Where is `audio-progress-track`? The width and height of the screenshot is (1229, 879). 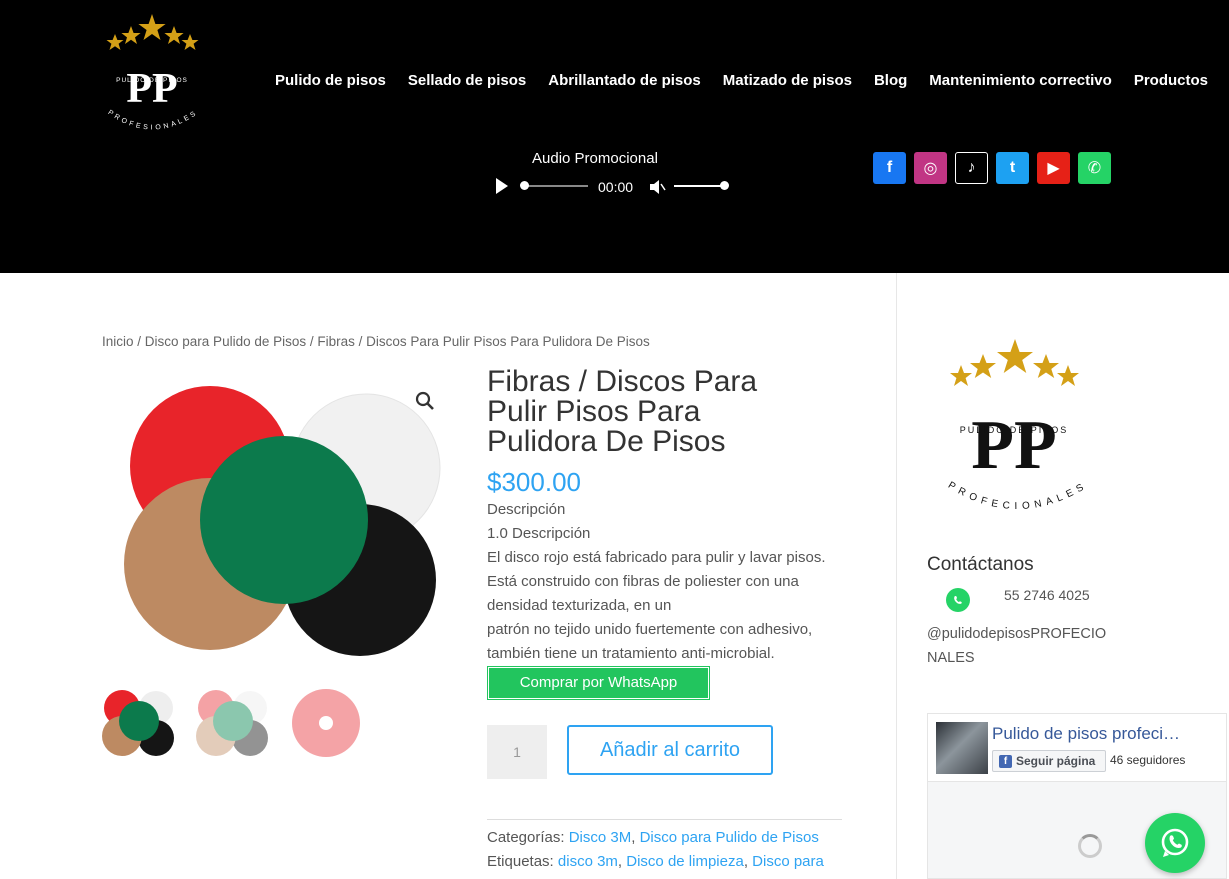
audio-progress-track is located at coordinates (555, 186).